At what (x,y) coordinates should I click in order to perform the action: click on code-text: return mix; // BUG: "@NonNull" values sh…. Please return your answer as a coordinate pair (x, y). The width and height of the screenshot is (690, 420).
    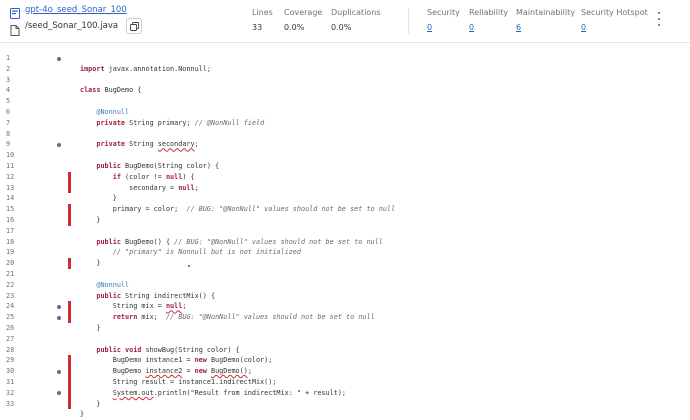
    Looking at the image, I should click on (227, 317).